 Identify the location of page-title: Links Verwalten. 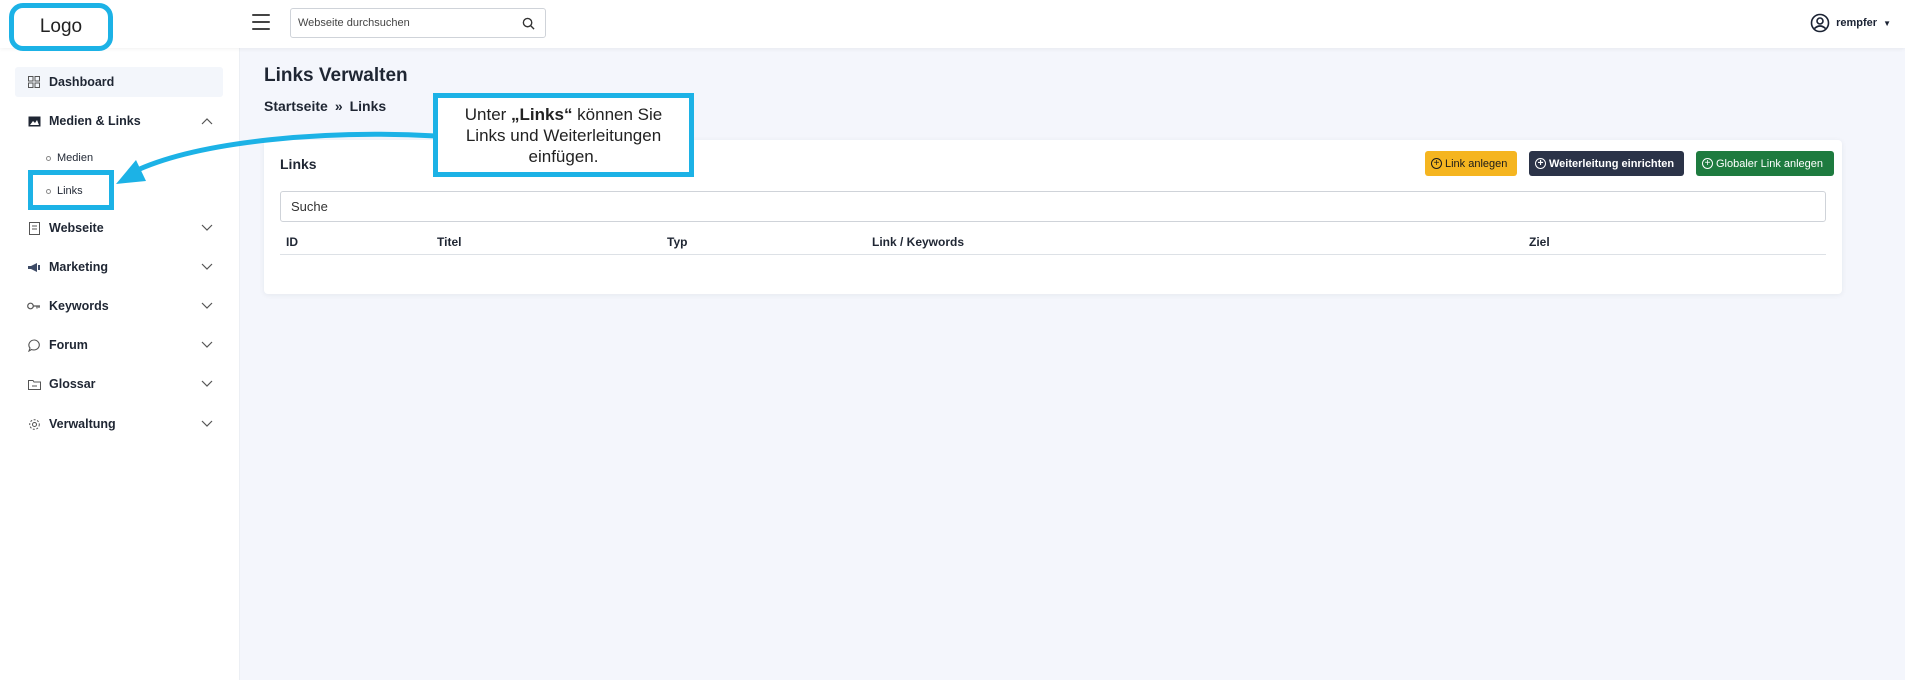
(336, 75).